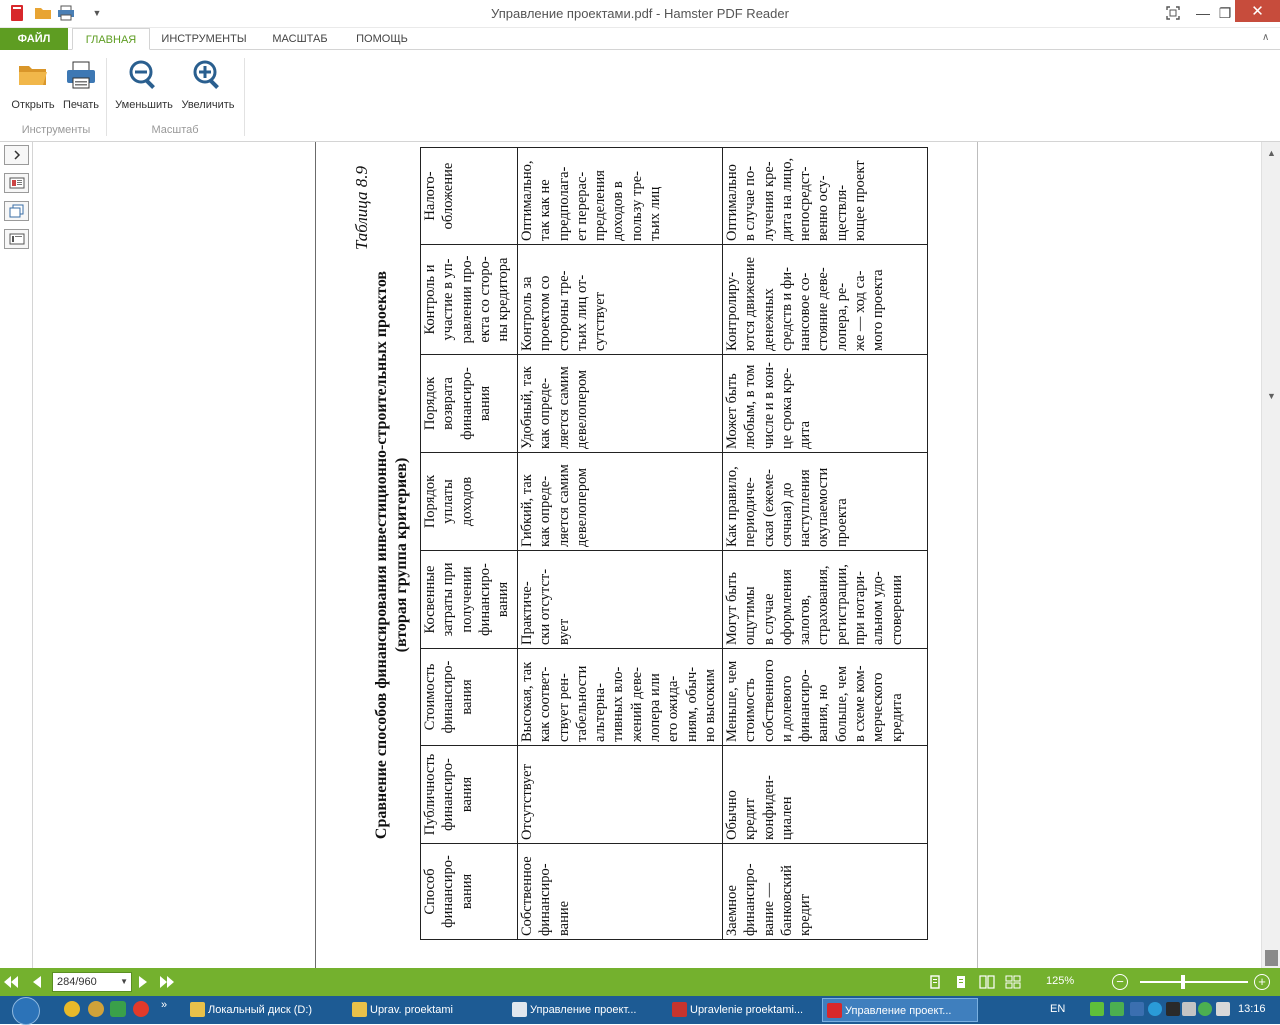 Image resolution: width=1280 pixels, height=1025 pixels. I want to click on vertical-scrollbar: ▲ ▼, so click(1270, 555).